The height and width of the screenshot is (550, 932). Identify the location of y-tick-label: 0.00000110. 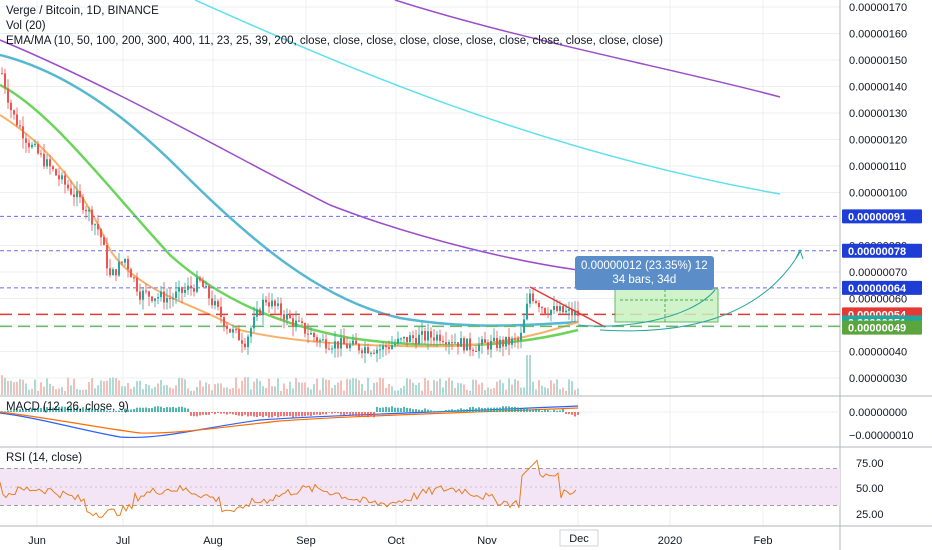
(877, 167).